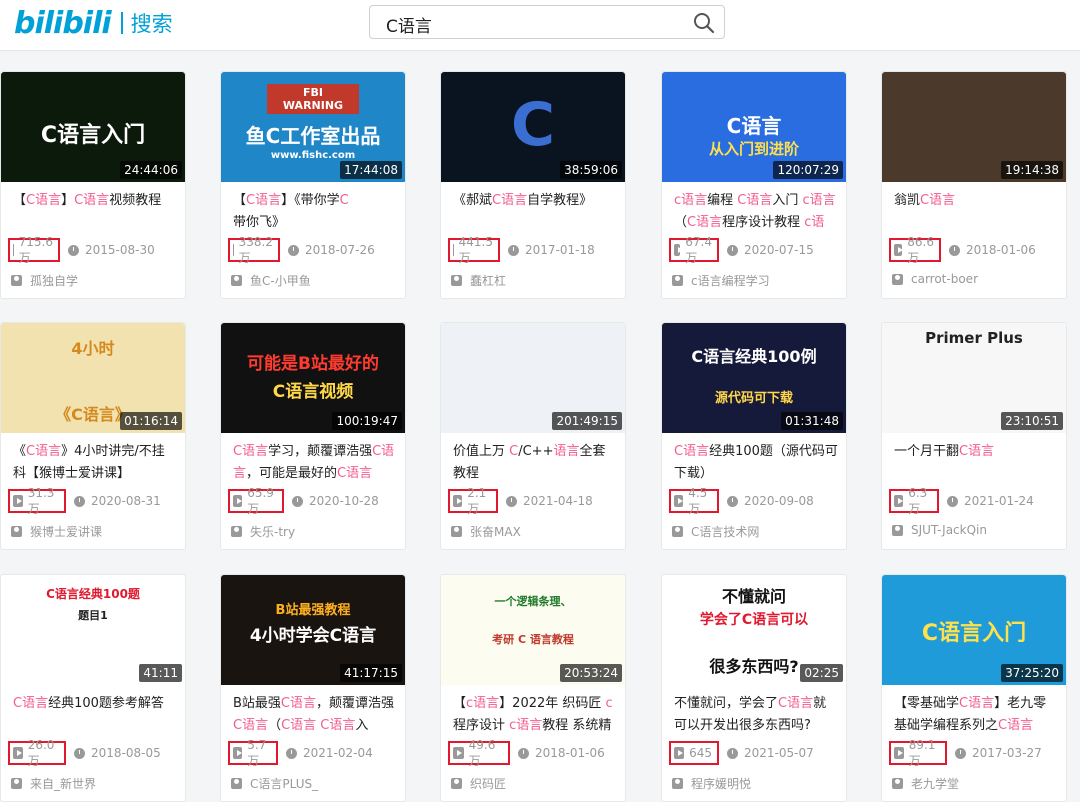 The width and height of the screenshot is (1080, 802). I want to click on video-thumbnail: 可能是B站最好的 C语言视频 100:19:47, so click(313, 378).